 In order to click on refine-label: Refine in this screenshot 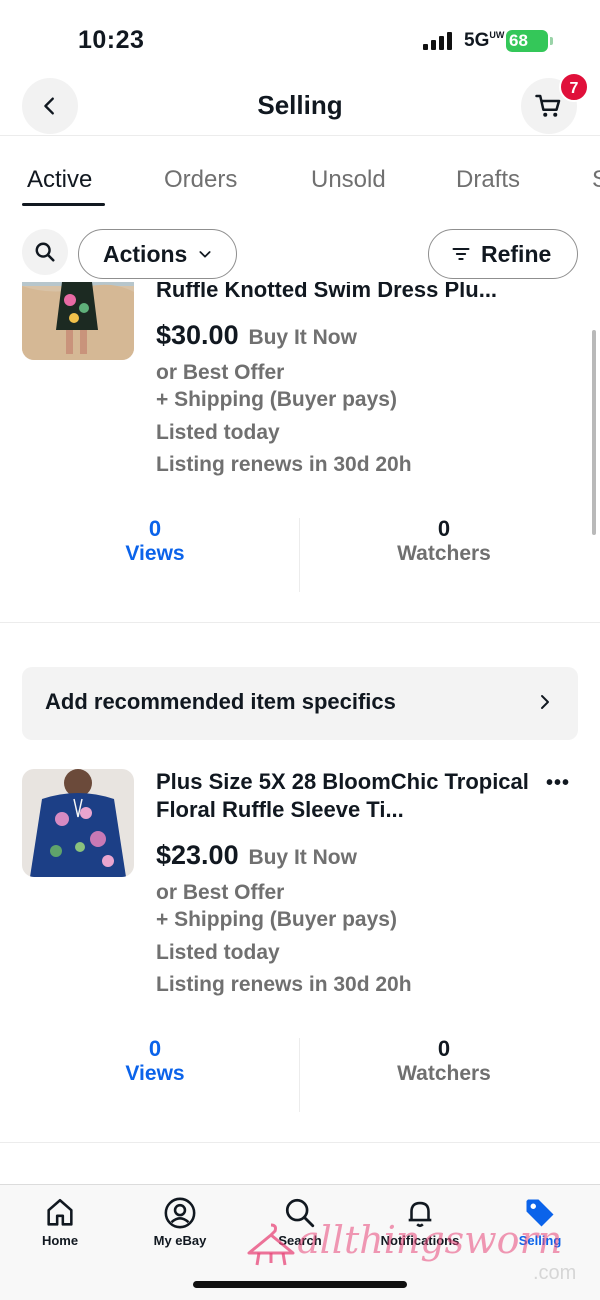, I will do `click(516, 253)`.